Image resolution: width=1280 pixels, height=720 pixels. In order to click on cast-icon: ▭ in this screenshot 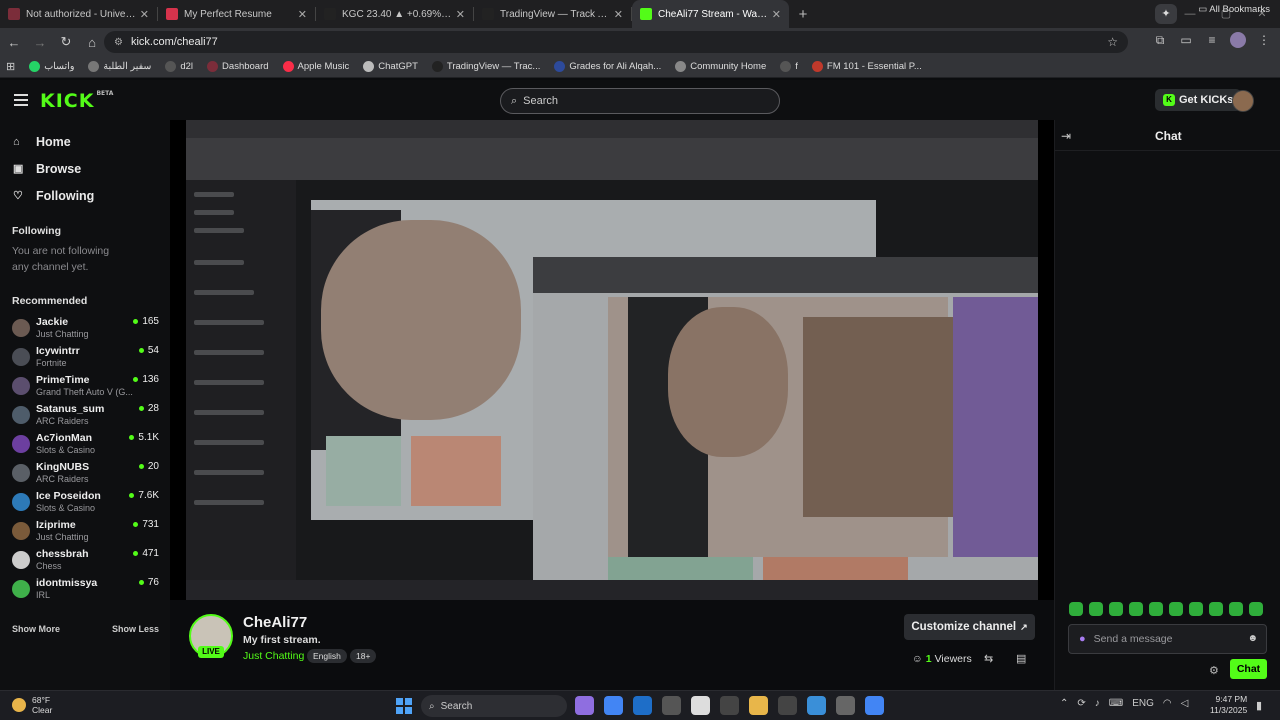, I will do `click(1186, 40)`.